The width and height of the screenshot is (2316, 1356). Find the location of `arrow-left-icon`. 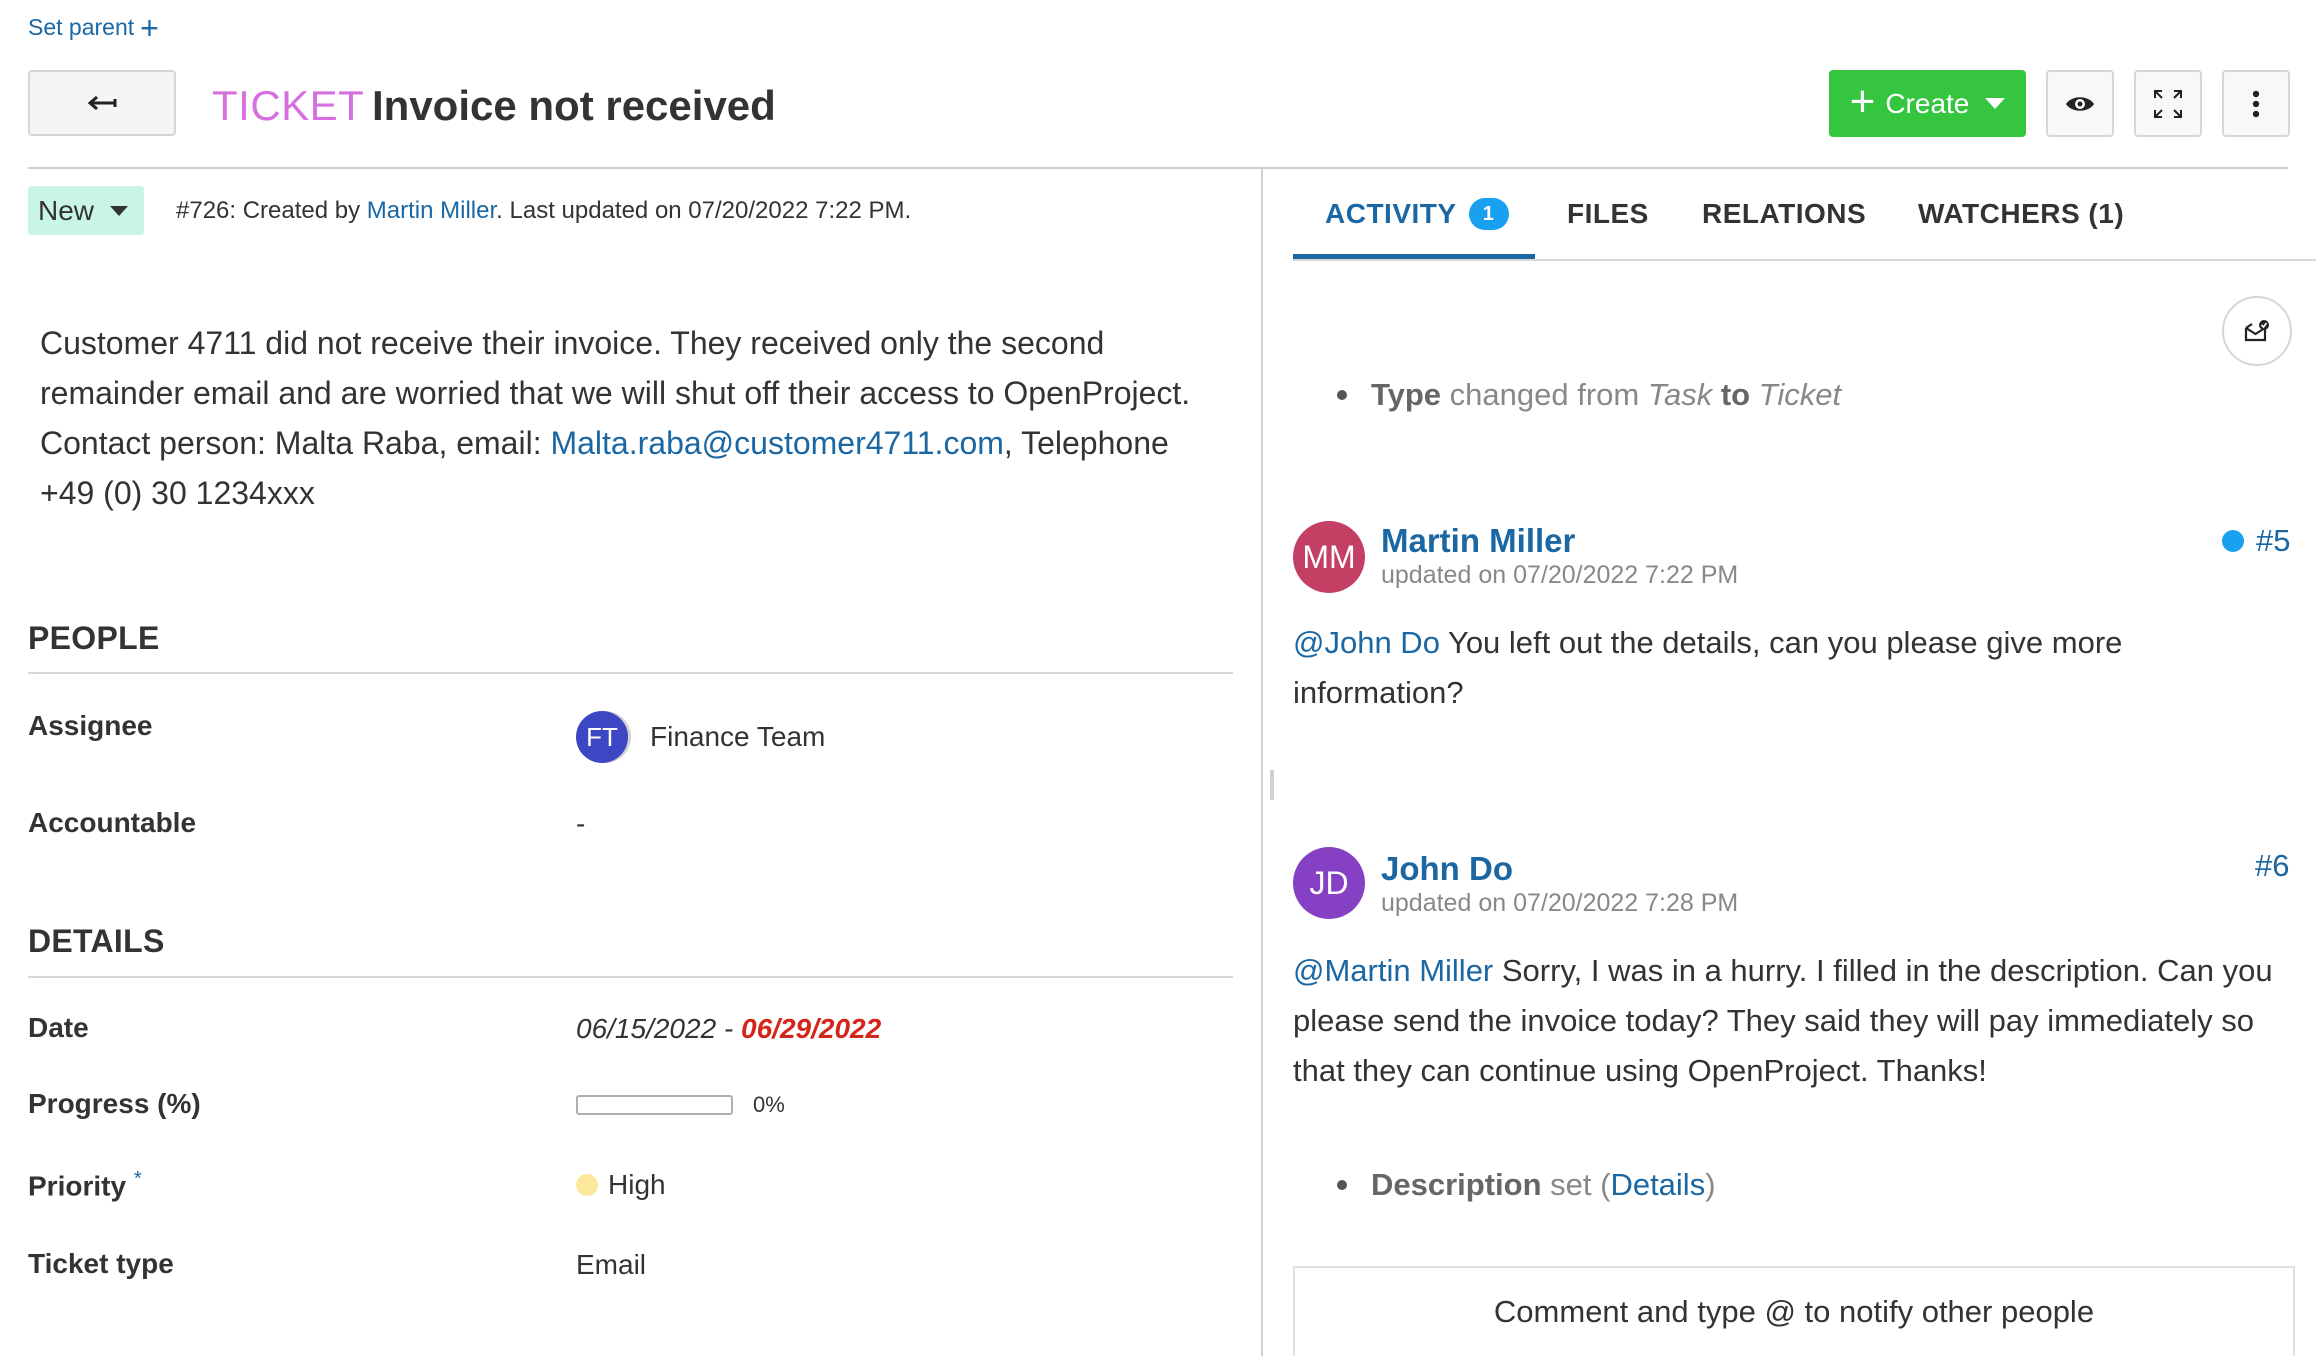

arrow-left-icon is located at coordinates (102, 103).